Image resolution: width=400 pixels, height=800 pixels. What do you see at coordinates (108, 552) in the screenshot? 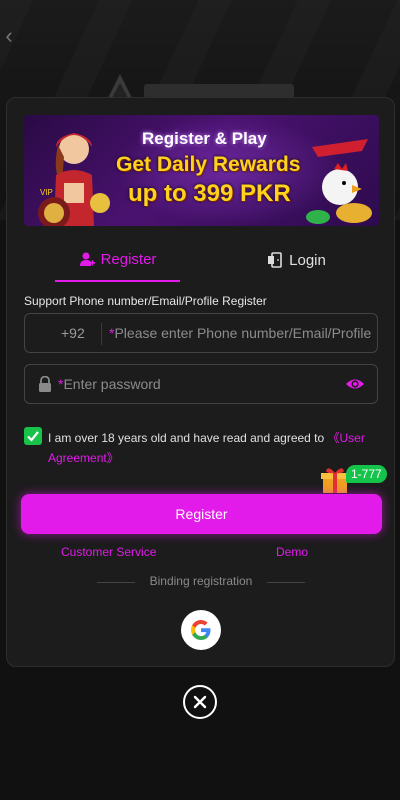
I see `customer-service-link: Customer Service` at bounding box center [108, 552].